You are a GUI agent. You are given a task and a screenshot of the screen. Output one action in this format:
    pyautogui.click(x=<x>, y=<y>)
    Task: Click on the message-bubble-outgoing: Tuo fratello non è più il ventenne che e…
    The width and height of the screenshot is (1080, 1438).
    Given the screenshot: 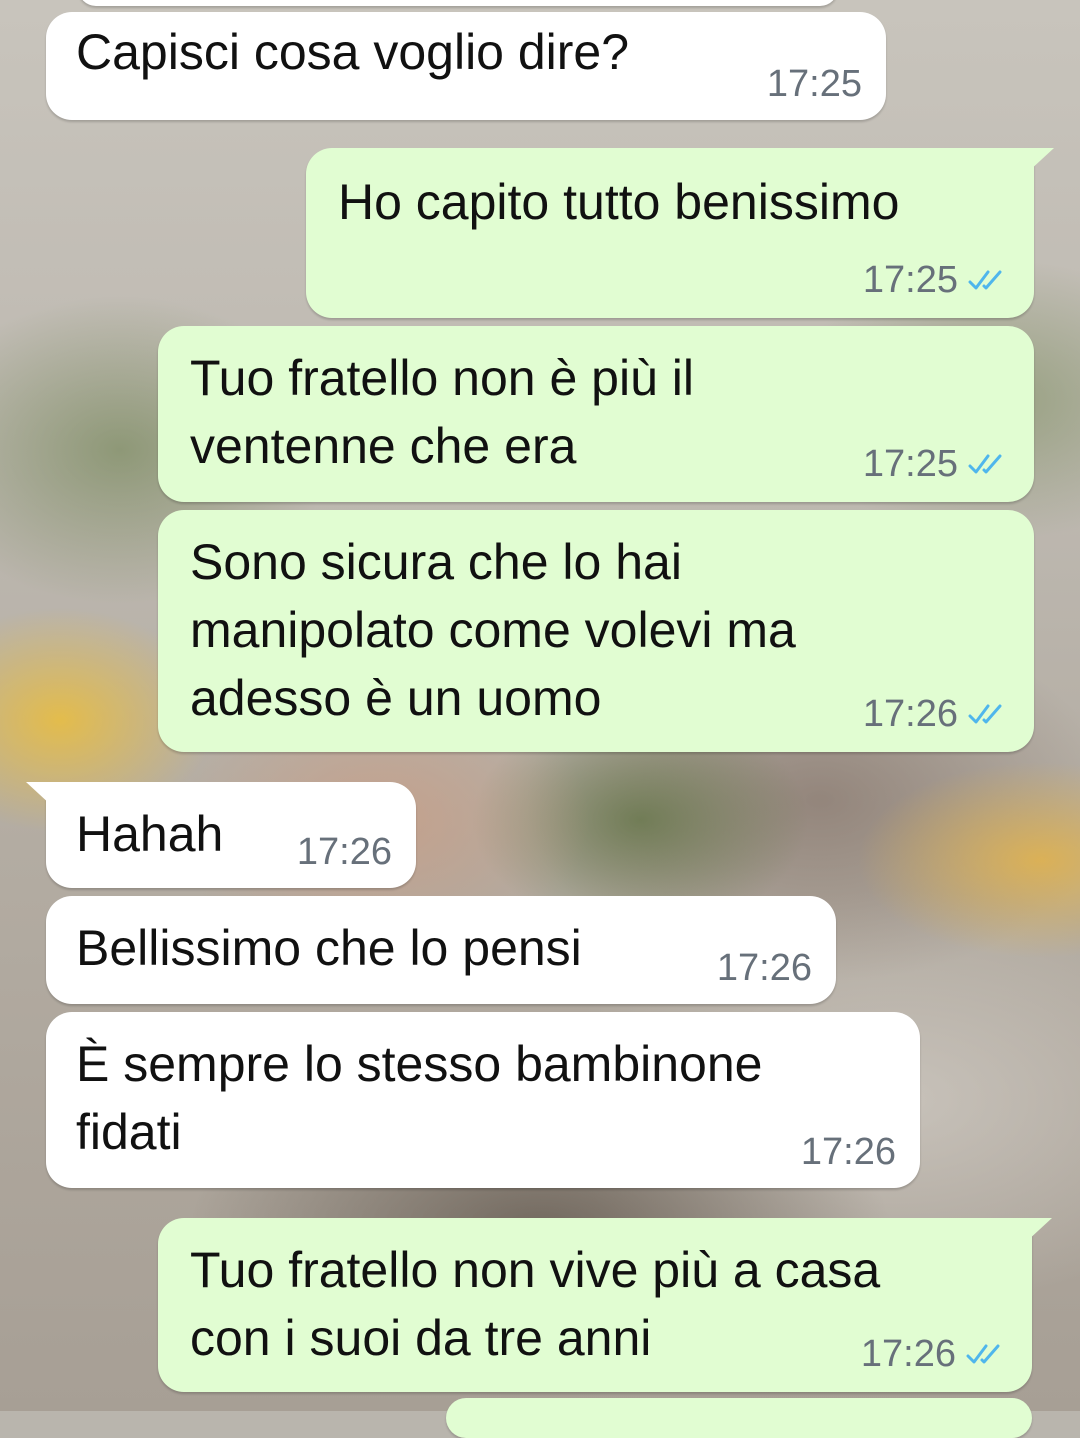 What is the action you would take?
    pyautogui.click(x=596, y=414)
    